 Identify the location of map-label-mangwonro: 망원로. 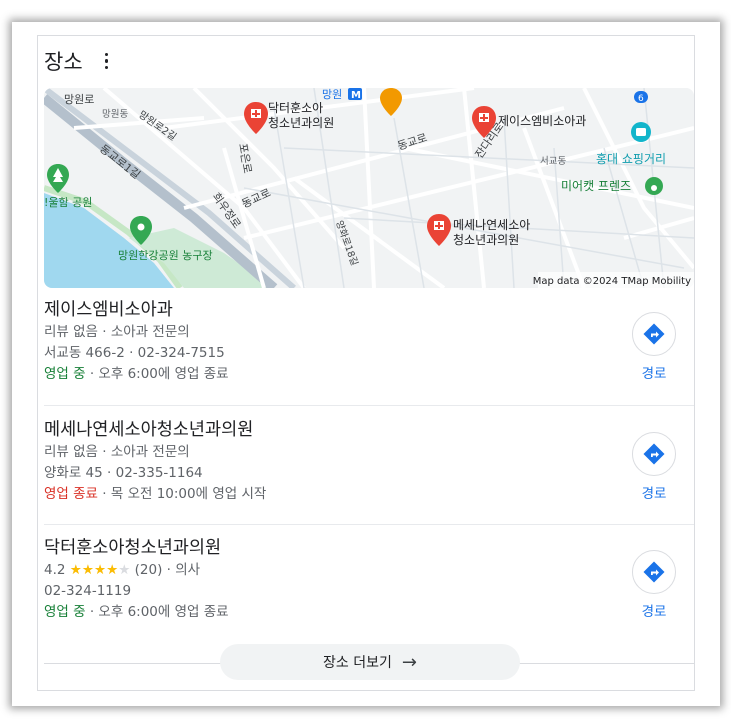
(79, 99).